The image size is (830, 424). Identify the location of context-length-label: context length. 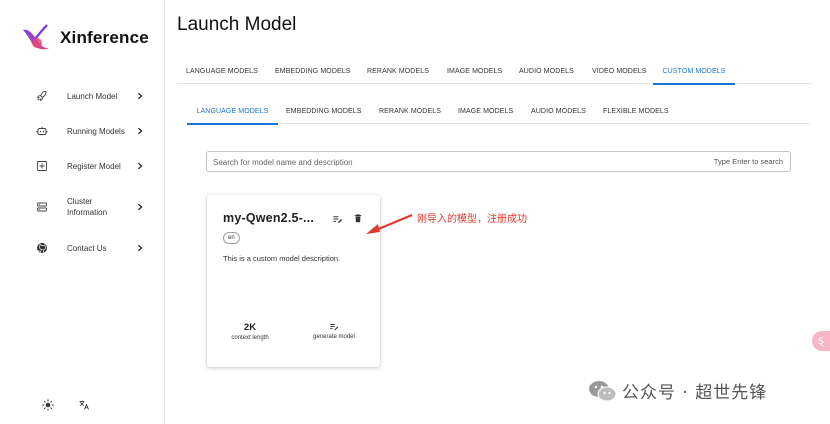
(250, 338).